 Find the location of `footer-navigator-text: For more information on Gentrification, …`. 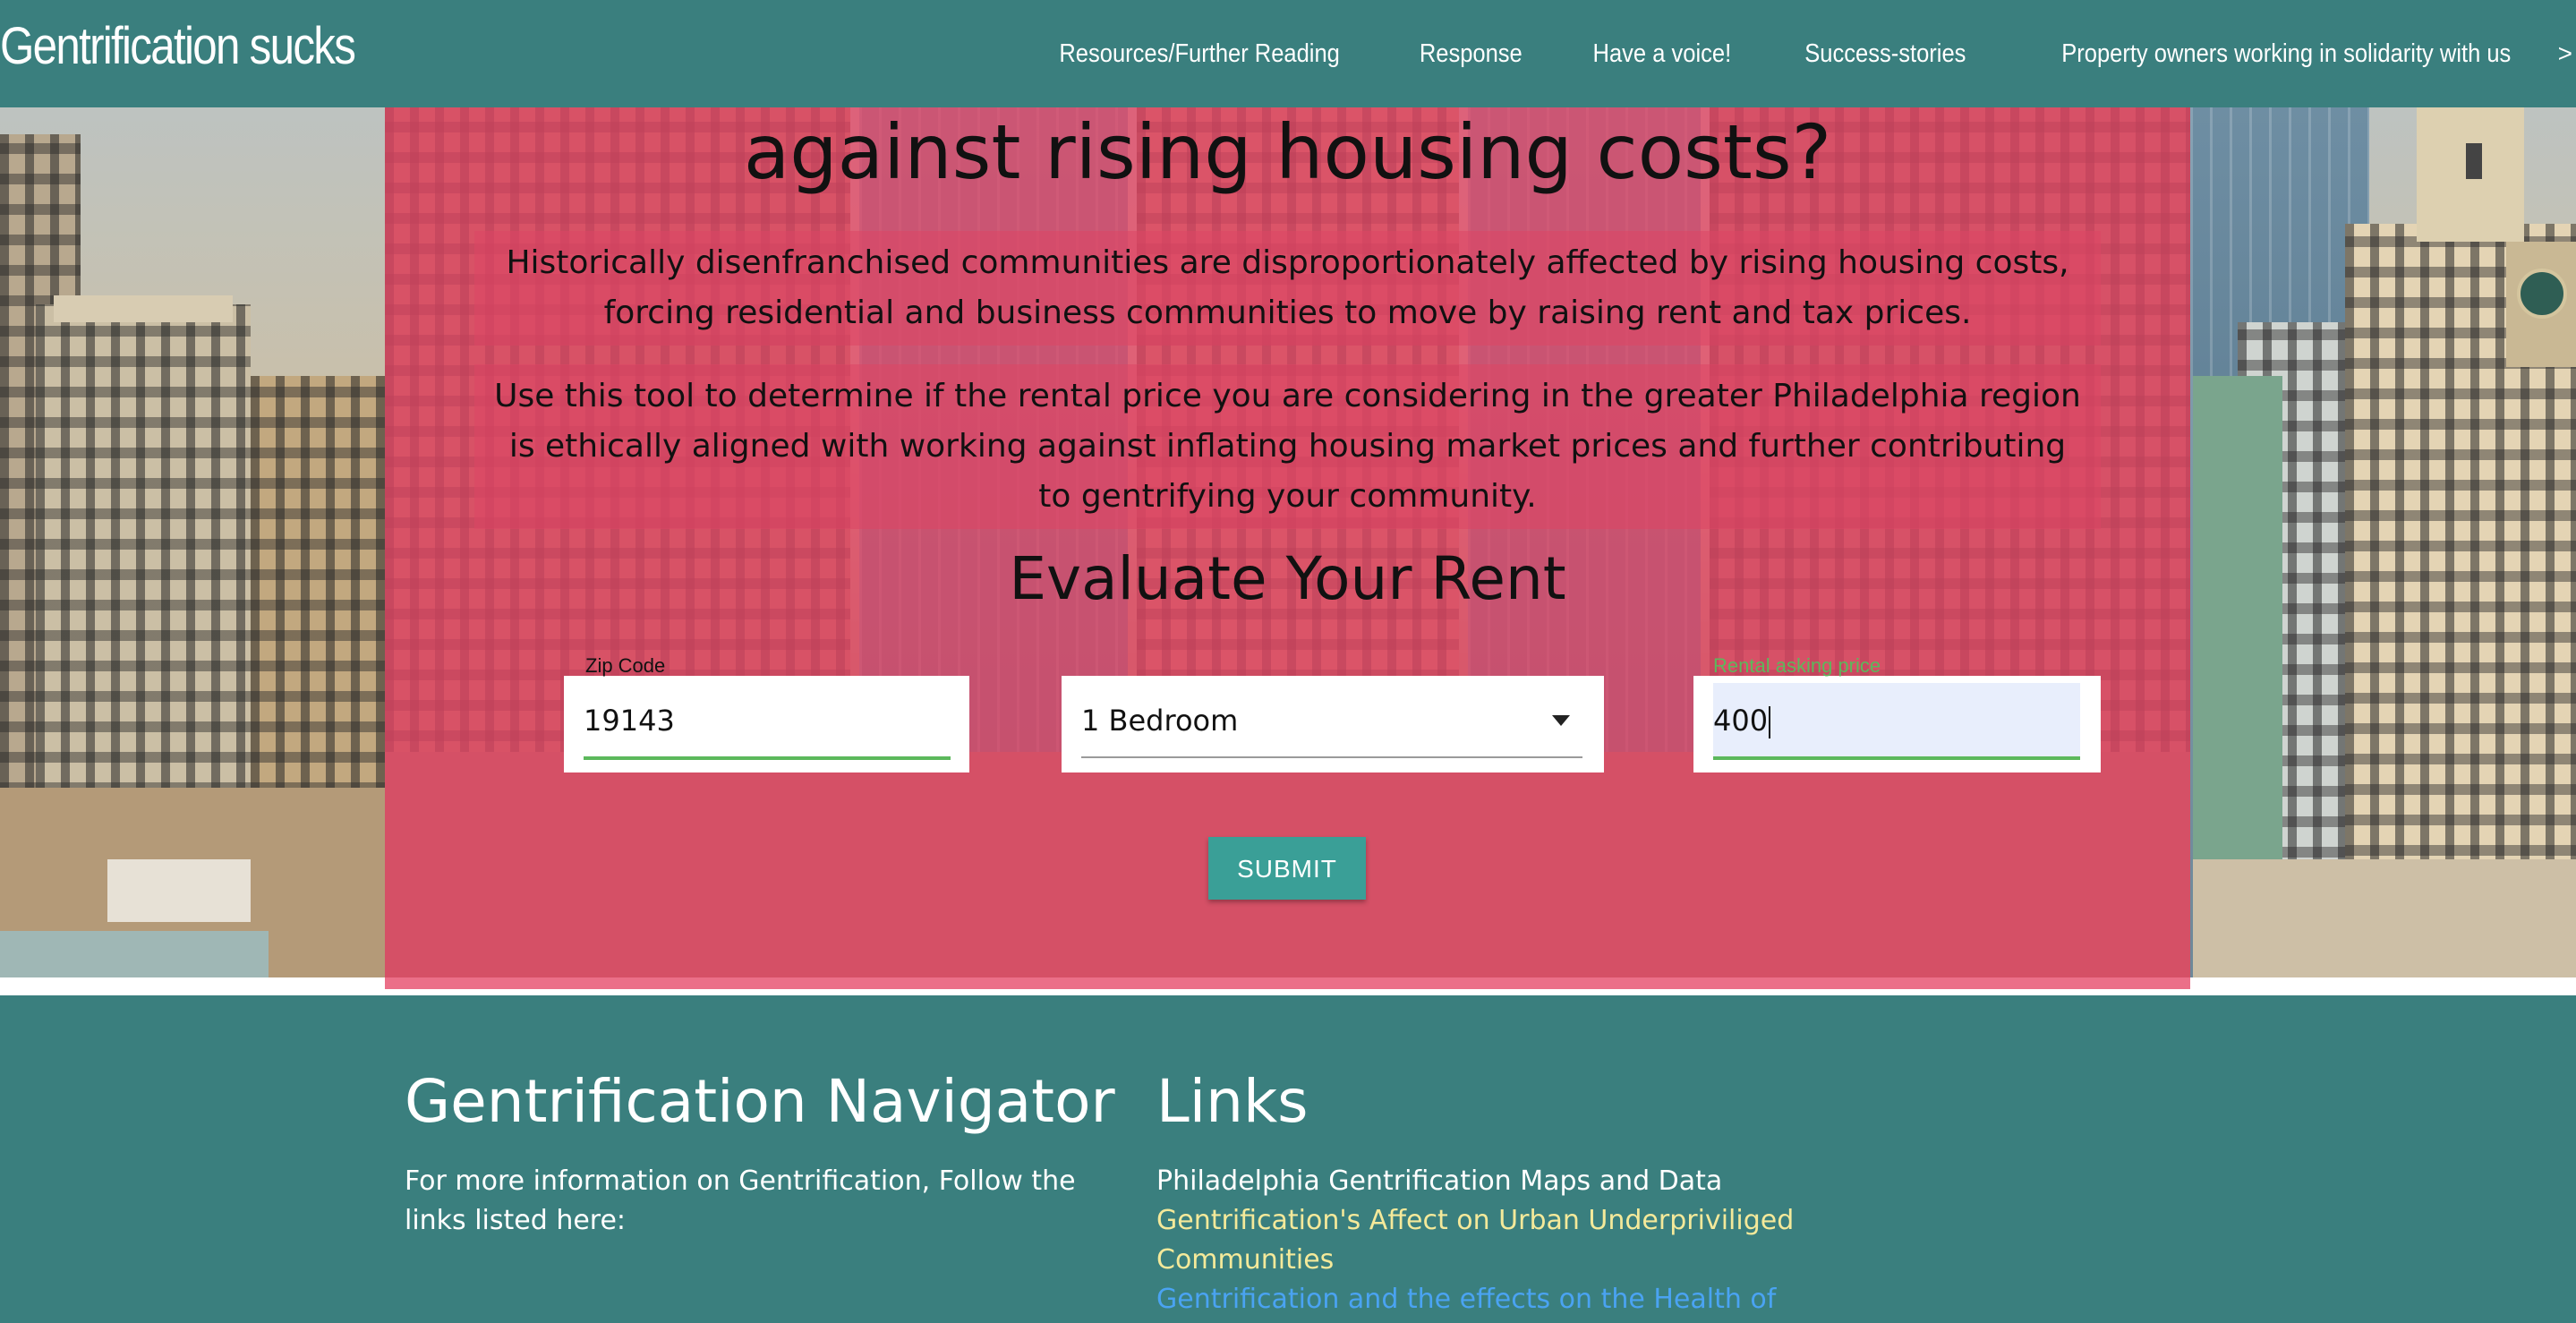

footer-navigator-text: For more information on Gentrification, … is located at coordinates (740, 1200).